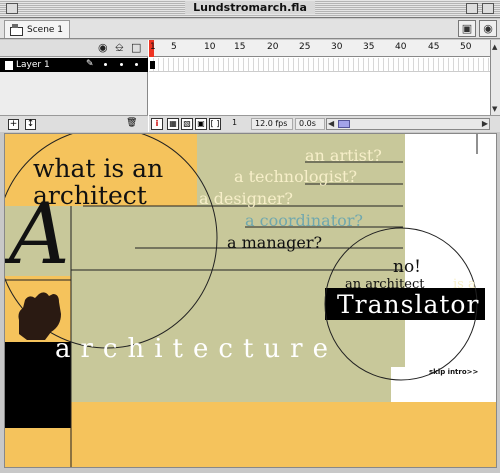 This screenshot has height=473, width=500. Describe the element at coordinates (13, 124) in the screenshot. I see `add-layer-icon: +` at that location.